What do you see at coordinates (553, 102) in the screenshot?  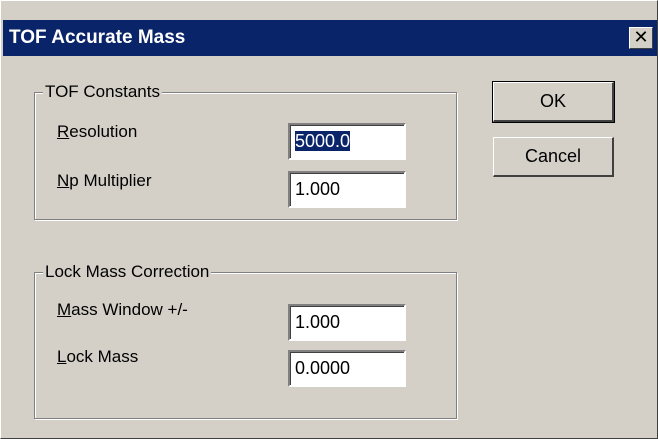 I see `ok-button: OK` at bounding box center [553, 102].